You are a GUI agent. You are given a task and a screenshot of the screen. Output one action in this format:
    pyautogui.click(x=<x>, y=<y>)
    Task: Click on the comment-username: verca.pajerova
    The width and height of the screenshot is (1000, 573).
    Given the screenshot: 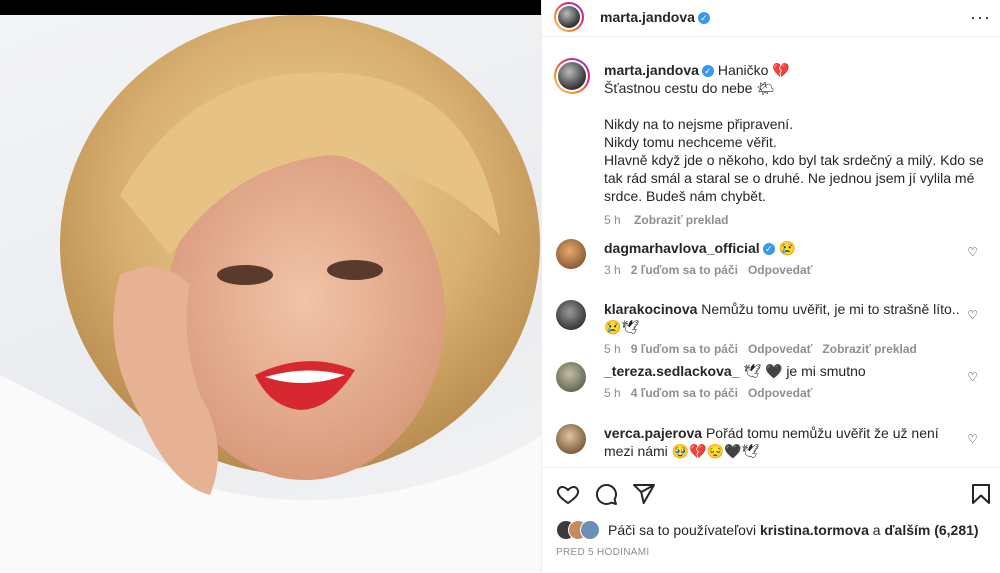 What is the action you would take?
    pyautogui.click(x=653, y=433)
    